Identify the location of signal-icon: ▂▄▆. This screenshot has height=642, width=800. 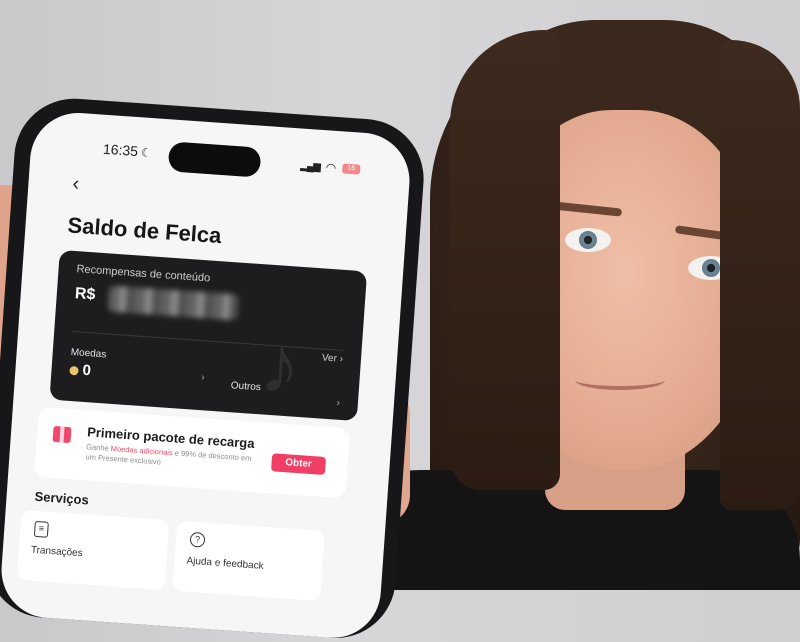
(310, 166).